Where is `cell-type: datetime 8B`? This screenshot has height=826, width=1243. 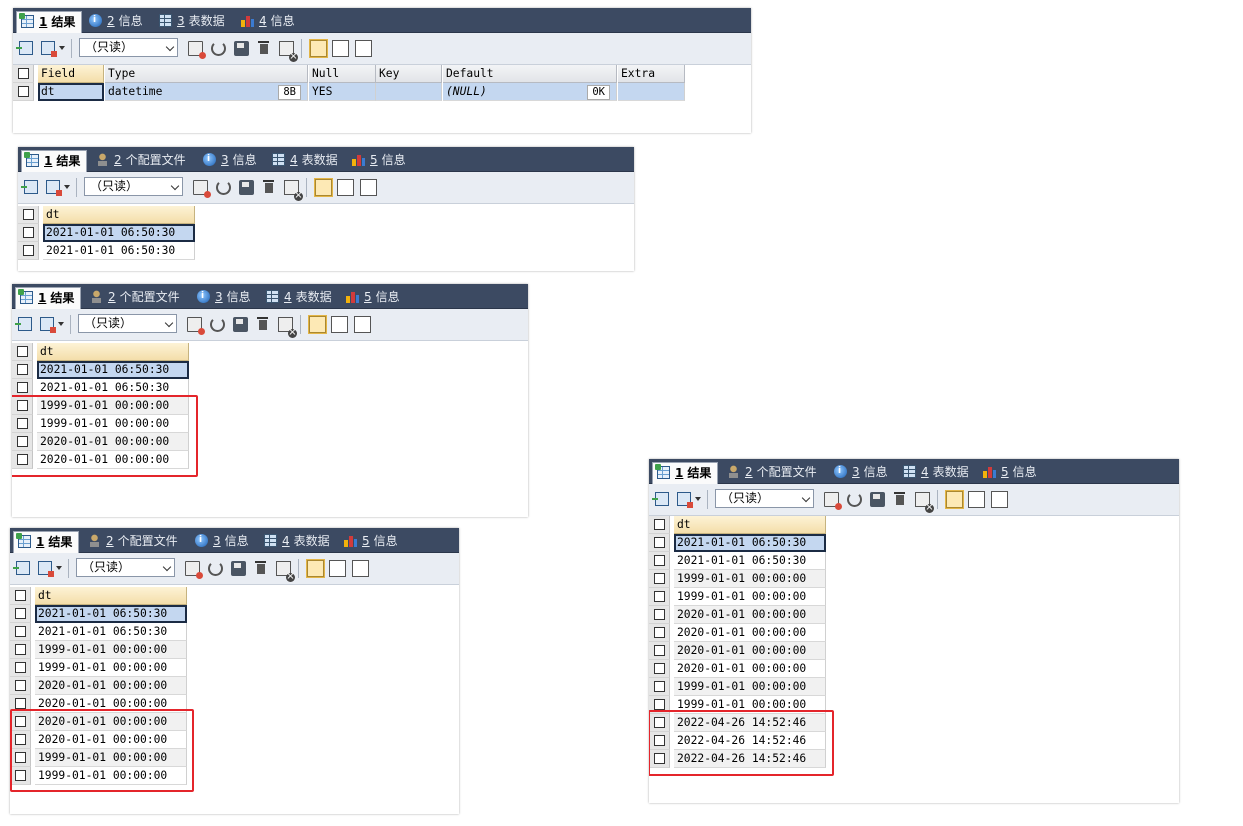
cell-type: datetime 8B is located at coordinates (206, 92).